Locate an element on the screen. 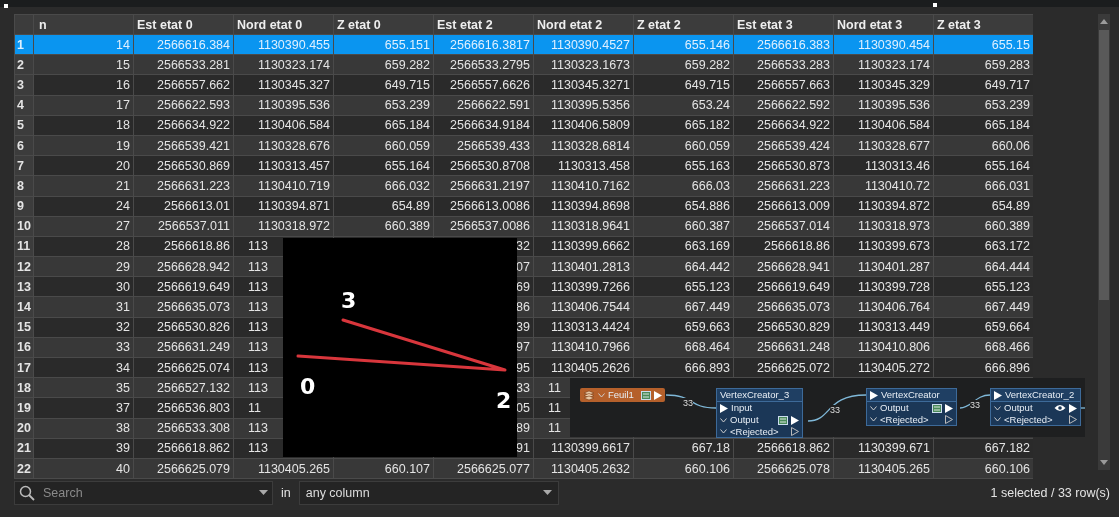 Image resolution: width=1119 pixels, height=517 pixels. column-header: Z etat 3 is located at coordinates (983, 24).